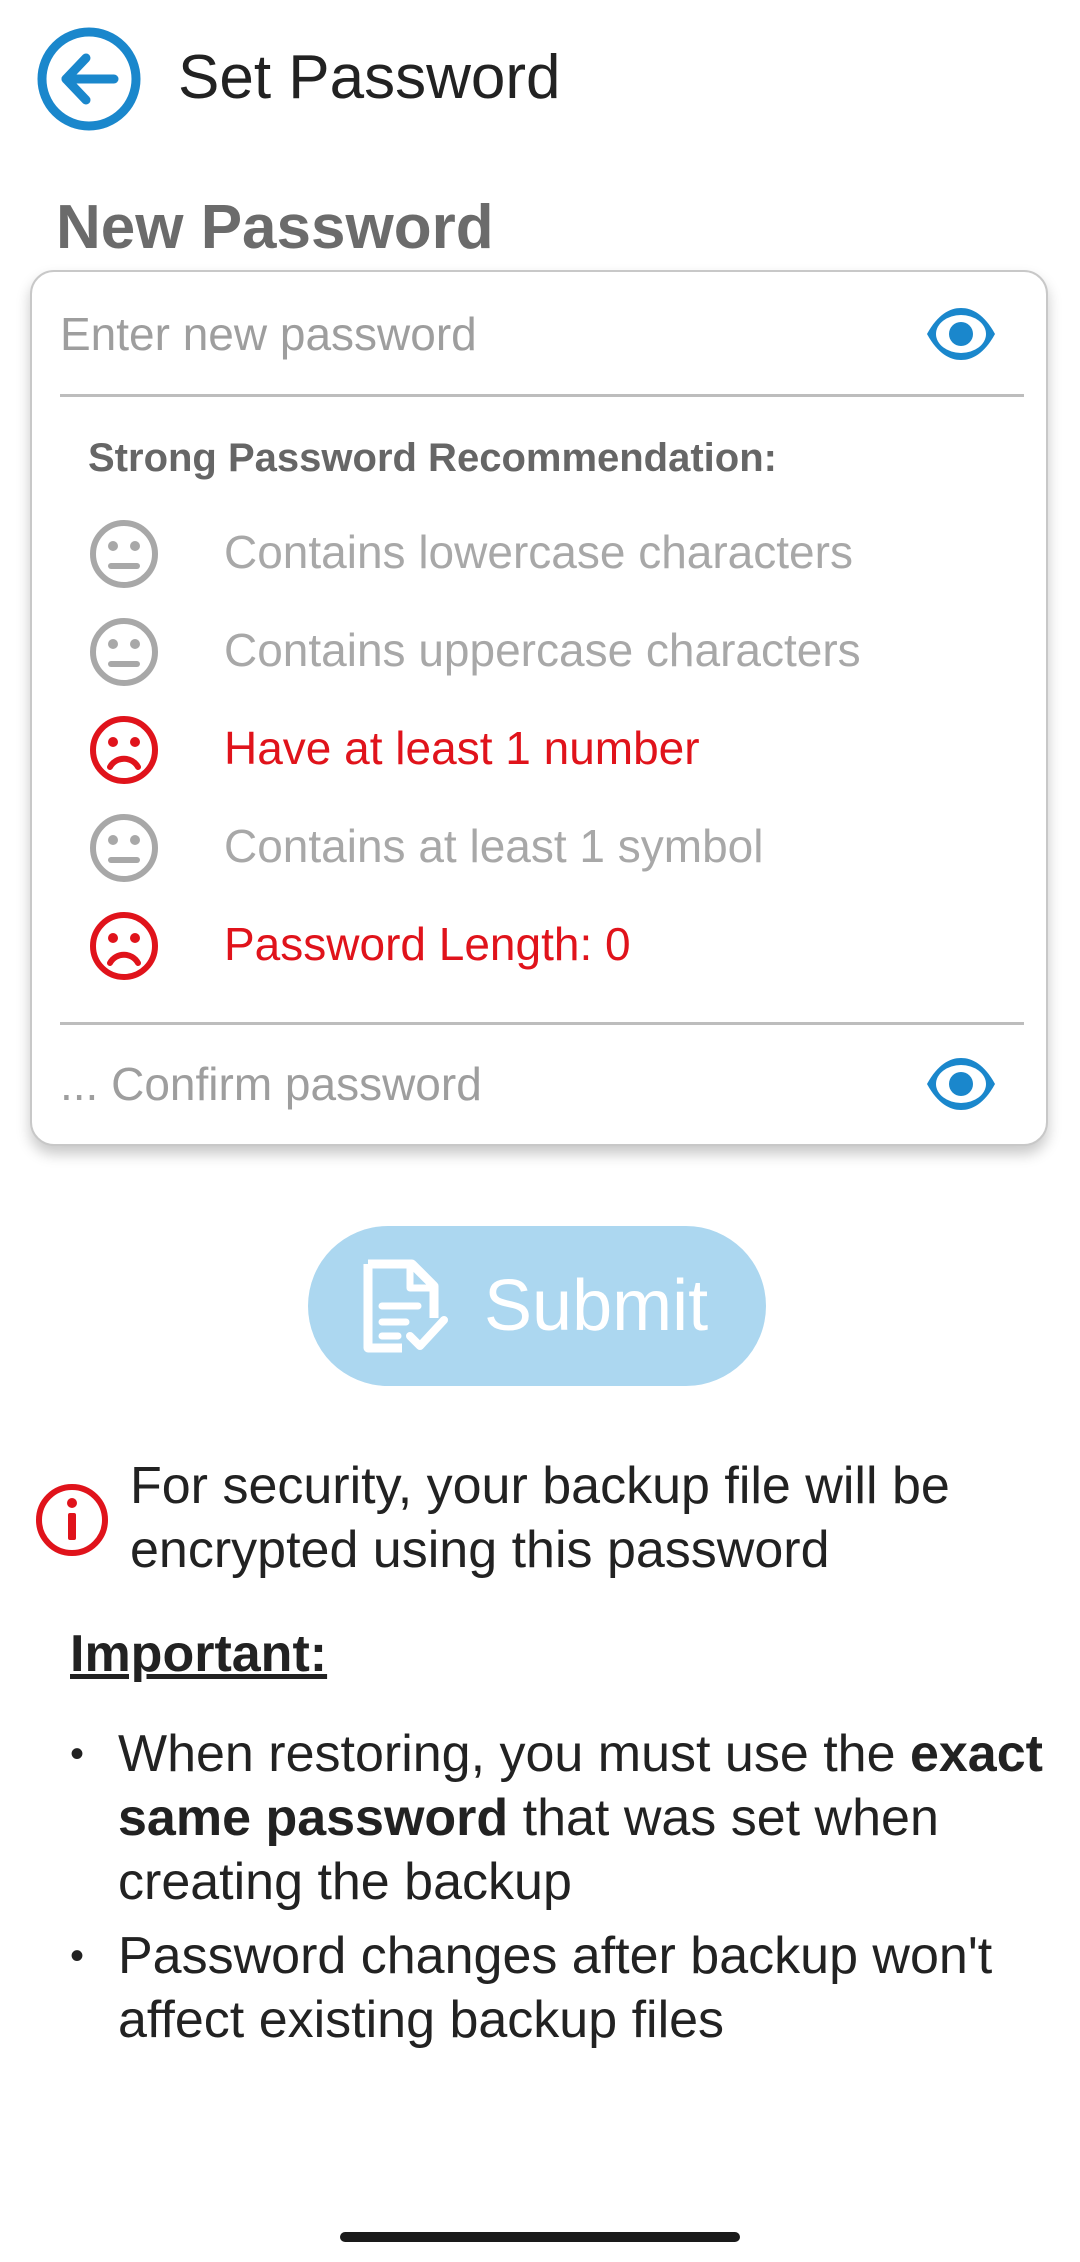 Image resolution: width=1080 pixels, height=2262 pixels. What do you see at coordinates (596, 1306) in the screenshot?
I see `submit-label: Submit` at bounding box center [596, 1306].